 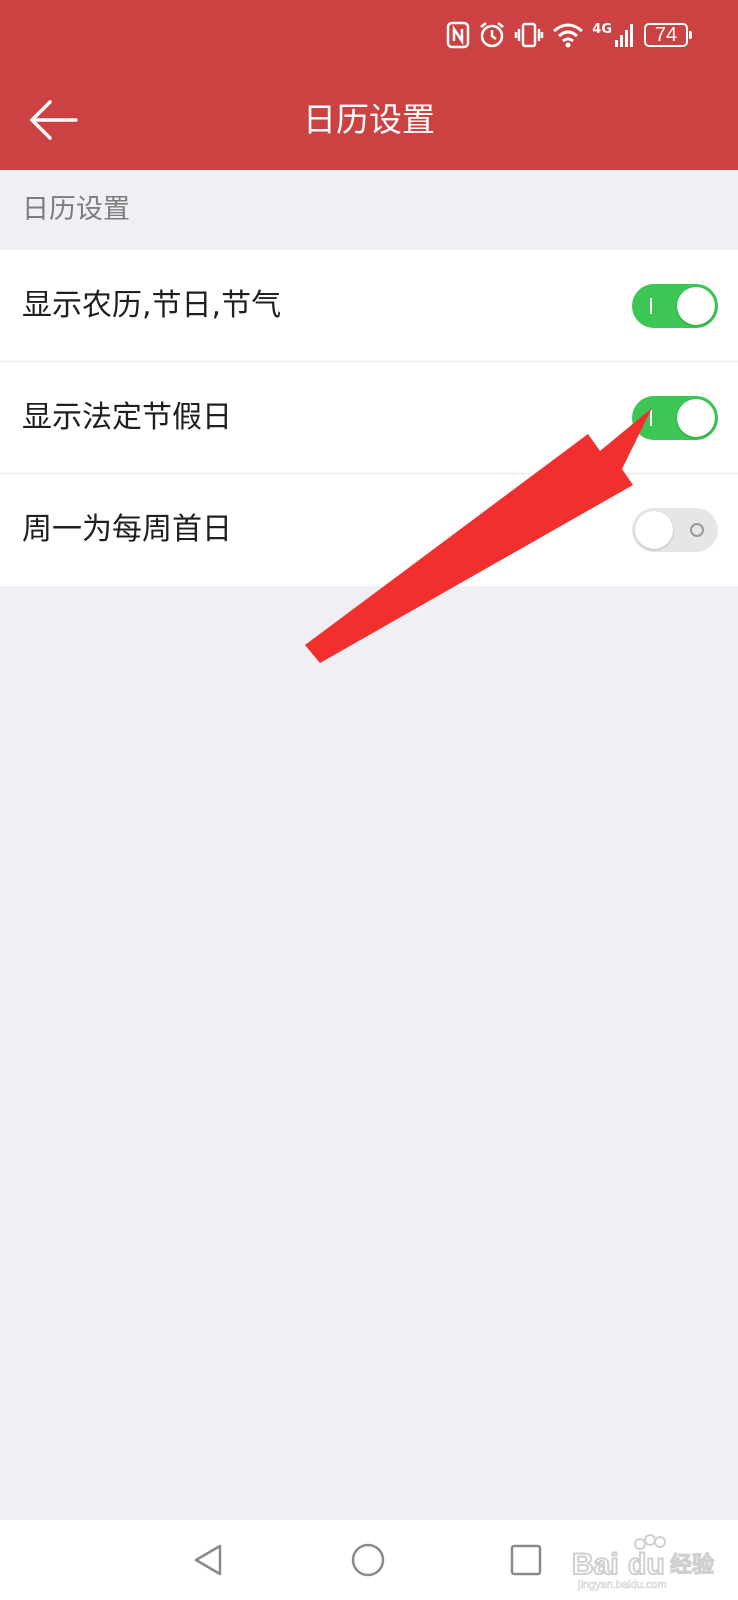 What do you see at coordinates (127, 417) in the screenshot?
I see `setting-label: 显示法定节假日` at bounding box center [127, 417].